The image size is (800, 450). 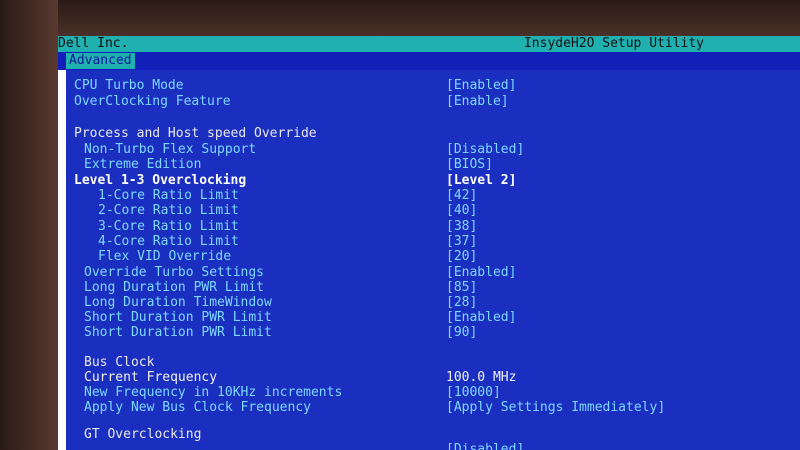 What do you see at coordinates (461, 226) in the screenshot?
I see `setting-value: [38]` at bounding box center [461, 226].